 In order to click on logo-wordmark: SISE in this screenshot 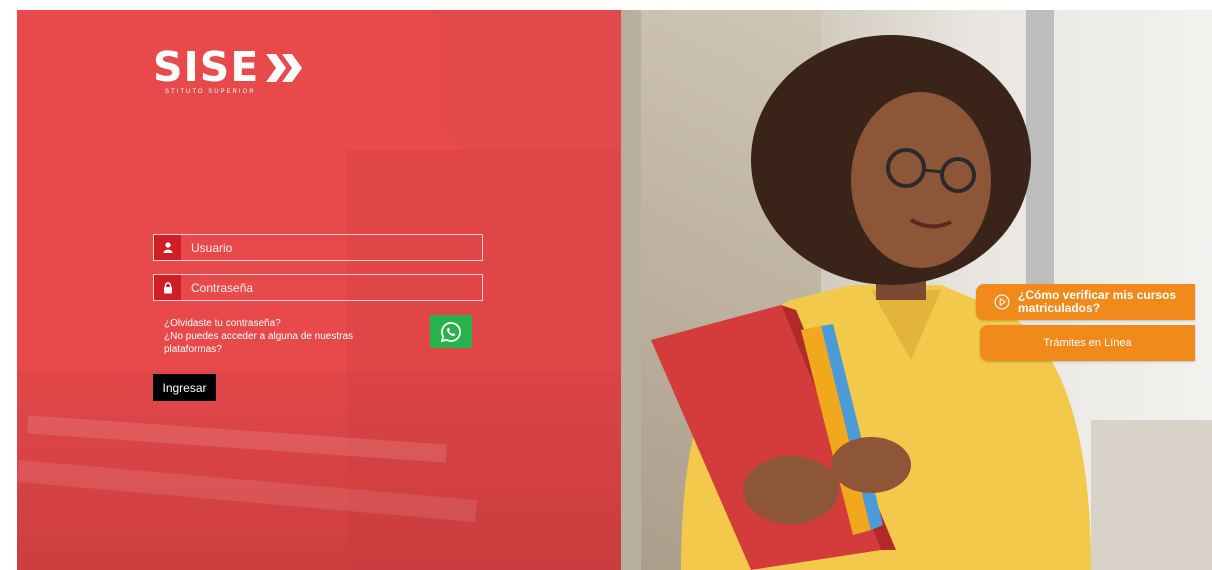, I will do `click(206, 67)`.